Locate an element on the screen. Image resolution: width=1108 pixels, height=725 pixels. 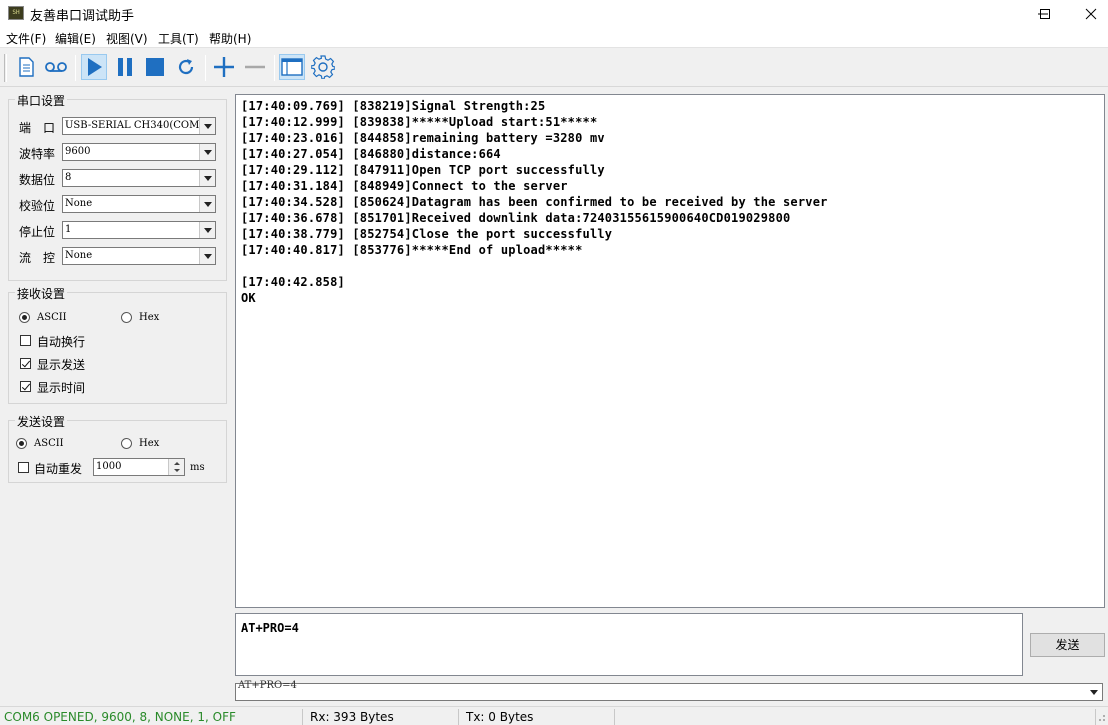
baud-value: 9600 is located at coordinates (78, 151).